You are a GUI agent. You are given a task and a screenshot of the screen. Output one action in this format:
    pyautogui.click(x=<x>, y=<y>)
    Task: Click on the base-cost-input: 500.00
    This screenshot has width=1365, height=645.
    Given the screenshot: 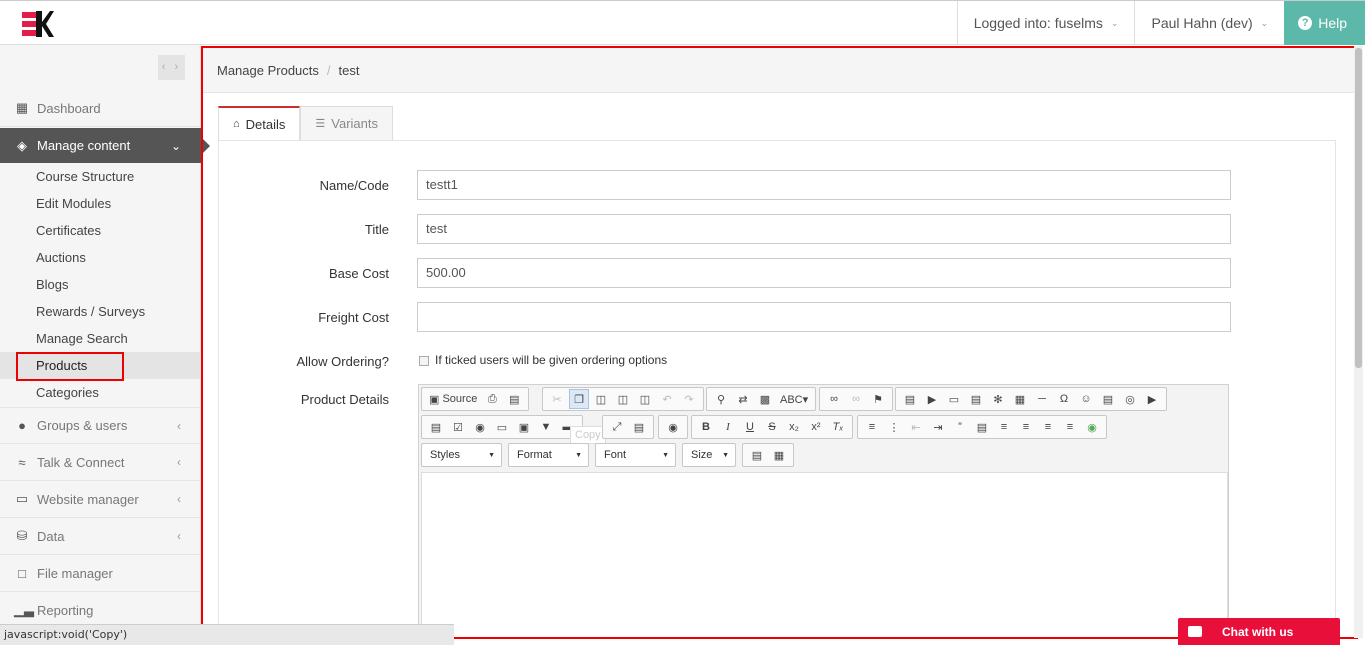 What is the action you would take?
    pyautogui.click(x=824, y=273)
    